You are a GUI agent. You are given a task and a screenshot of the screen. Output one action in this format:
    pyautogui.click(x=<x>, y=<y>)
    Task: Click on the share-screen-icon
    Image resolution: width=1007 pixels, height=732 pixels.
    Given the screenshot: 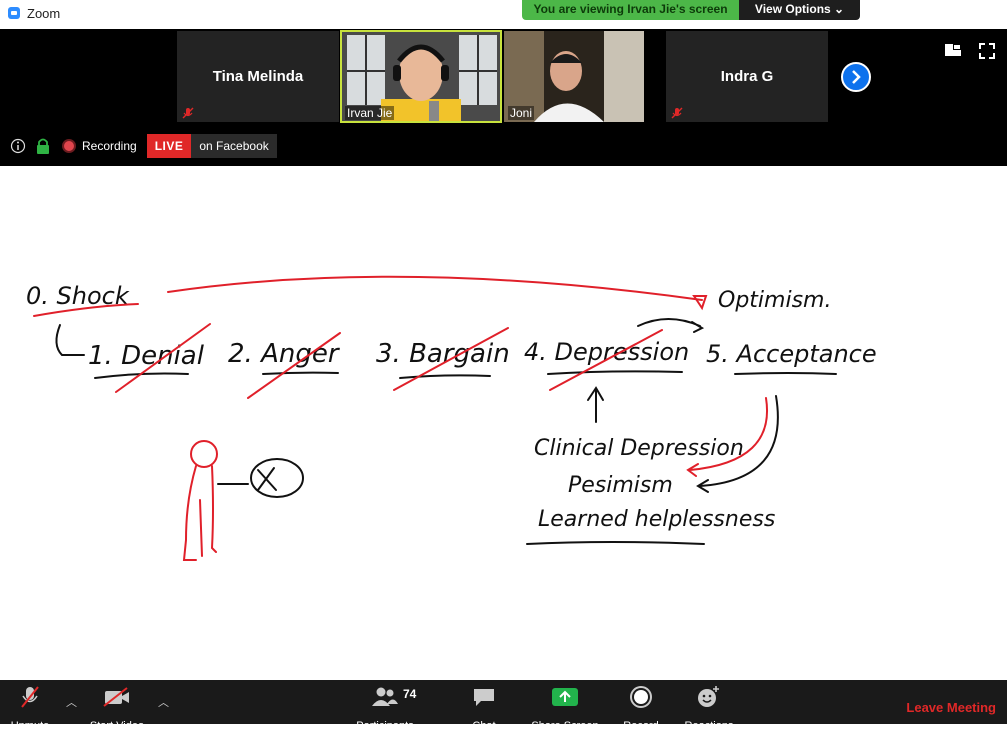 What is the action you would take?
    pyautogui.click(x=565, y=697)
    